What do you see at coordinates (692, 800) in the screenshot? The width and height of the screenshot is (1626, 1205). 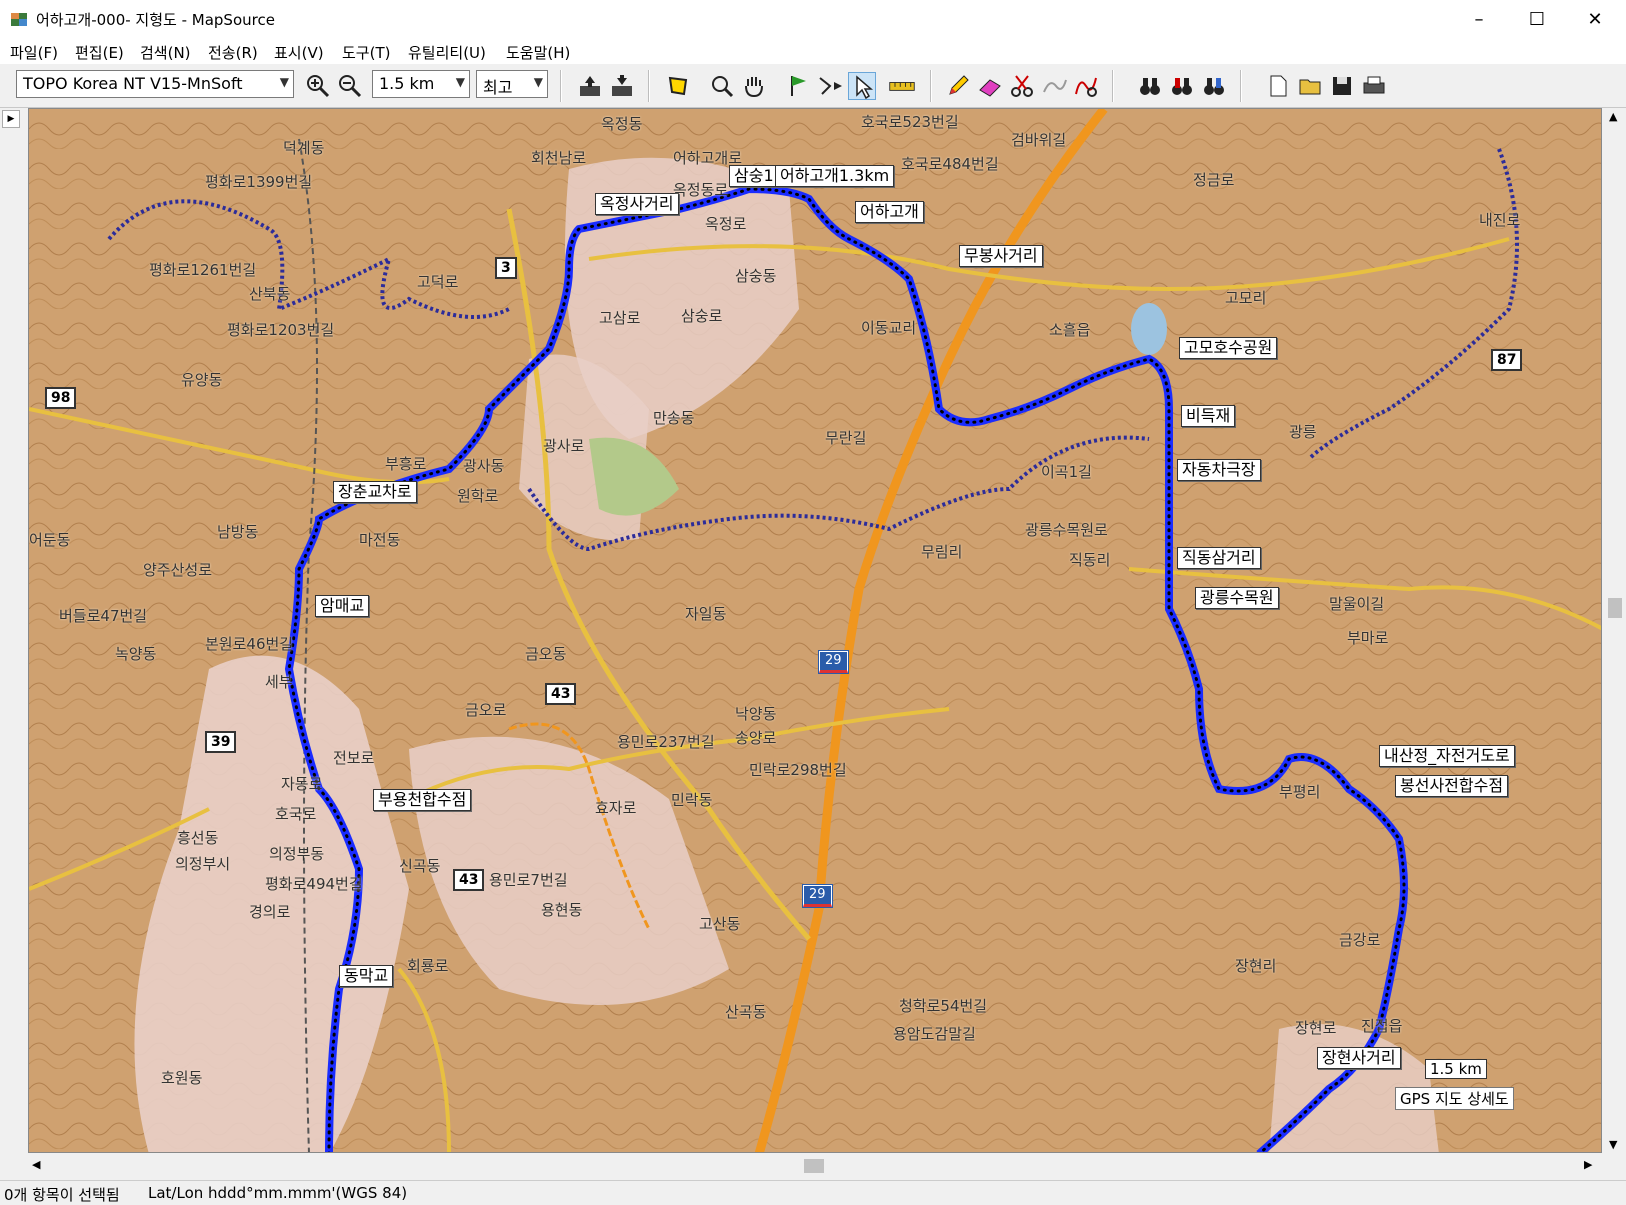 I see `place-label: 민락동` at bounding box center [692, 800].